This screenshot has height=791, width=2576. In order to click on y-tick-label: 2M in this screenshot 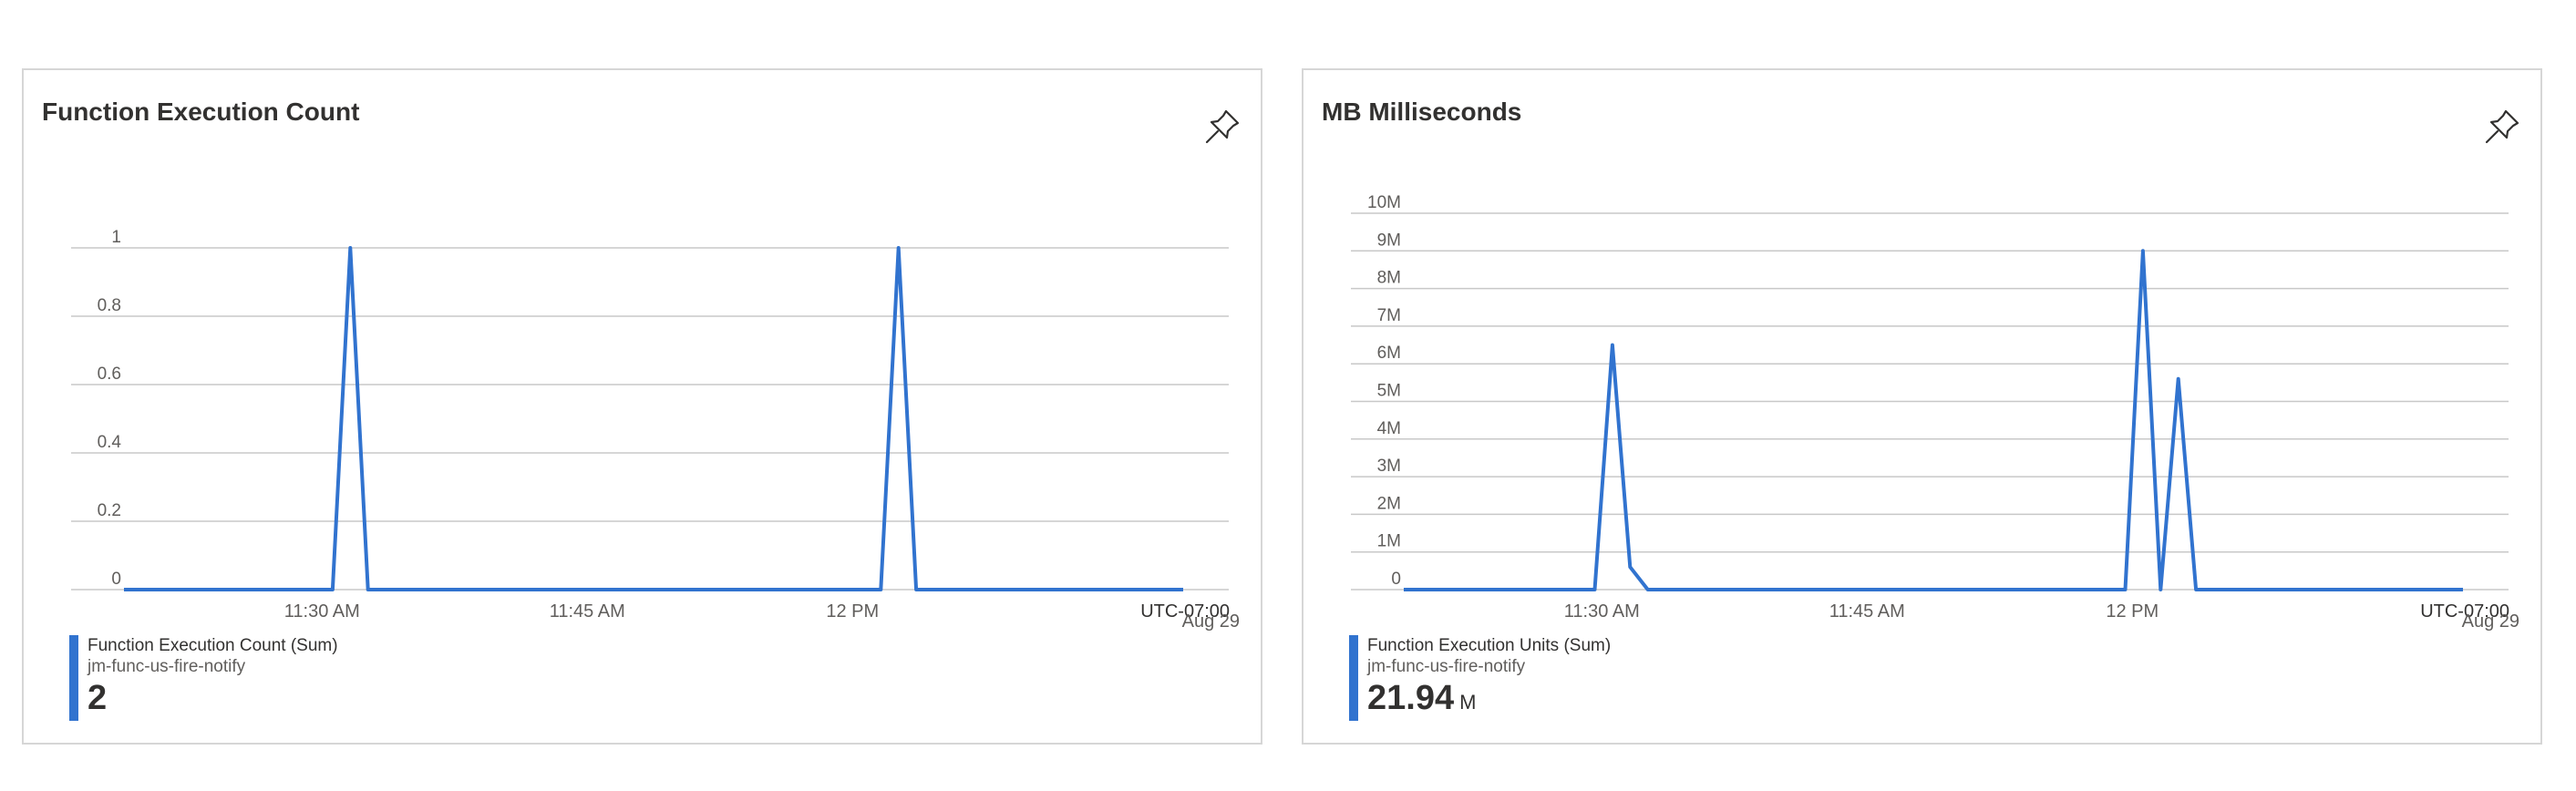, I will do `click(1389, 503)`.